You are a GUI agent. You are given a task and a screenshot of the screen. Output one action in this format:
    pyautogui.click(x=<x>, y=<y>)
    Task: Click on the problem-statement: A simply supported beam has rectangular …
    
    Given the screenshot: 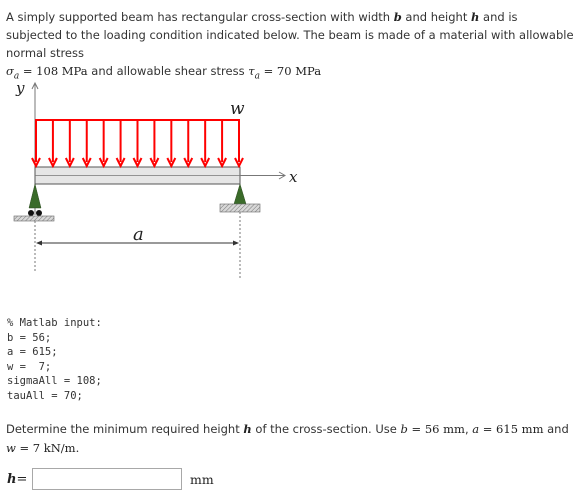 What is the action you would take?
    pyautogui.click(x=291, y=46)
    